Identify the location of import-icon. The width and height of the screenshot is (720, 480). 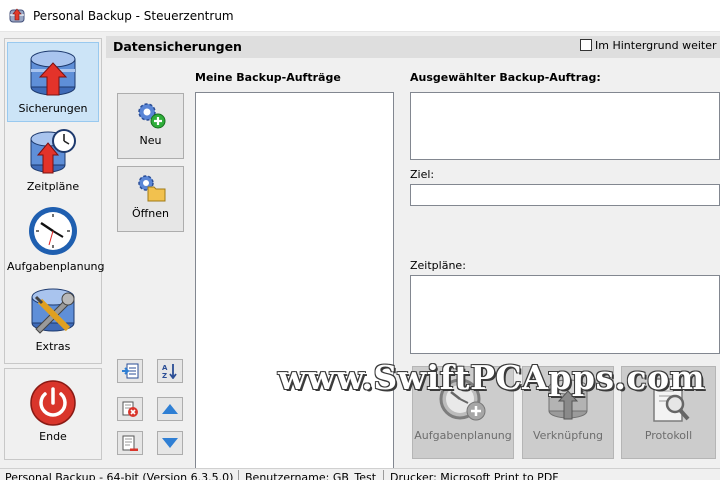
(130, 371).